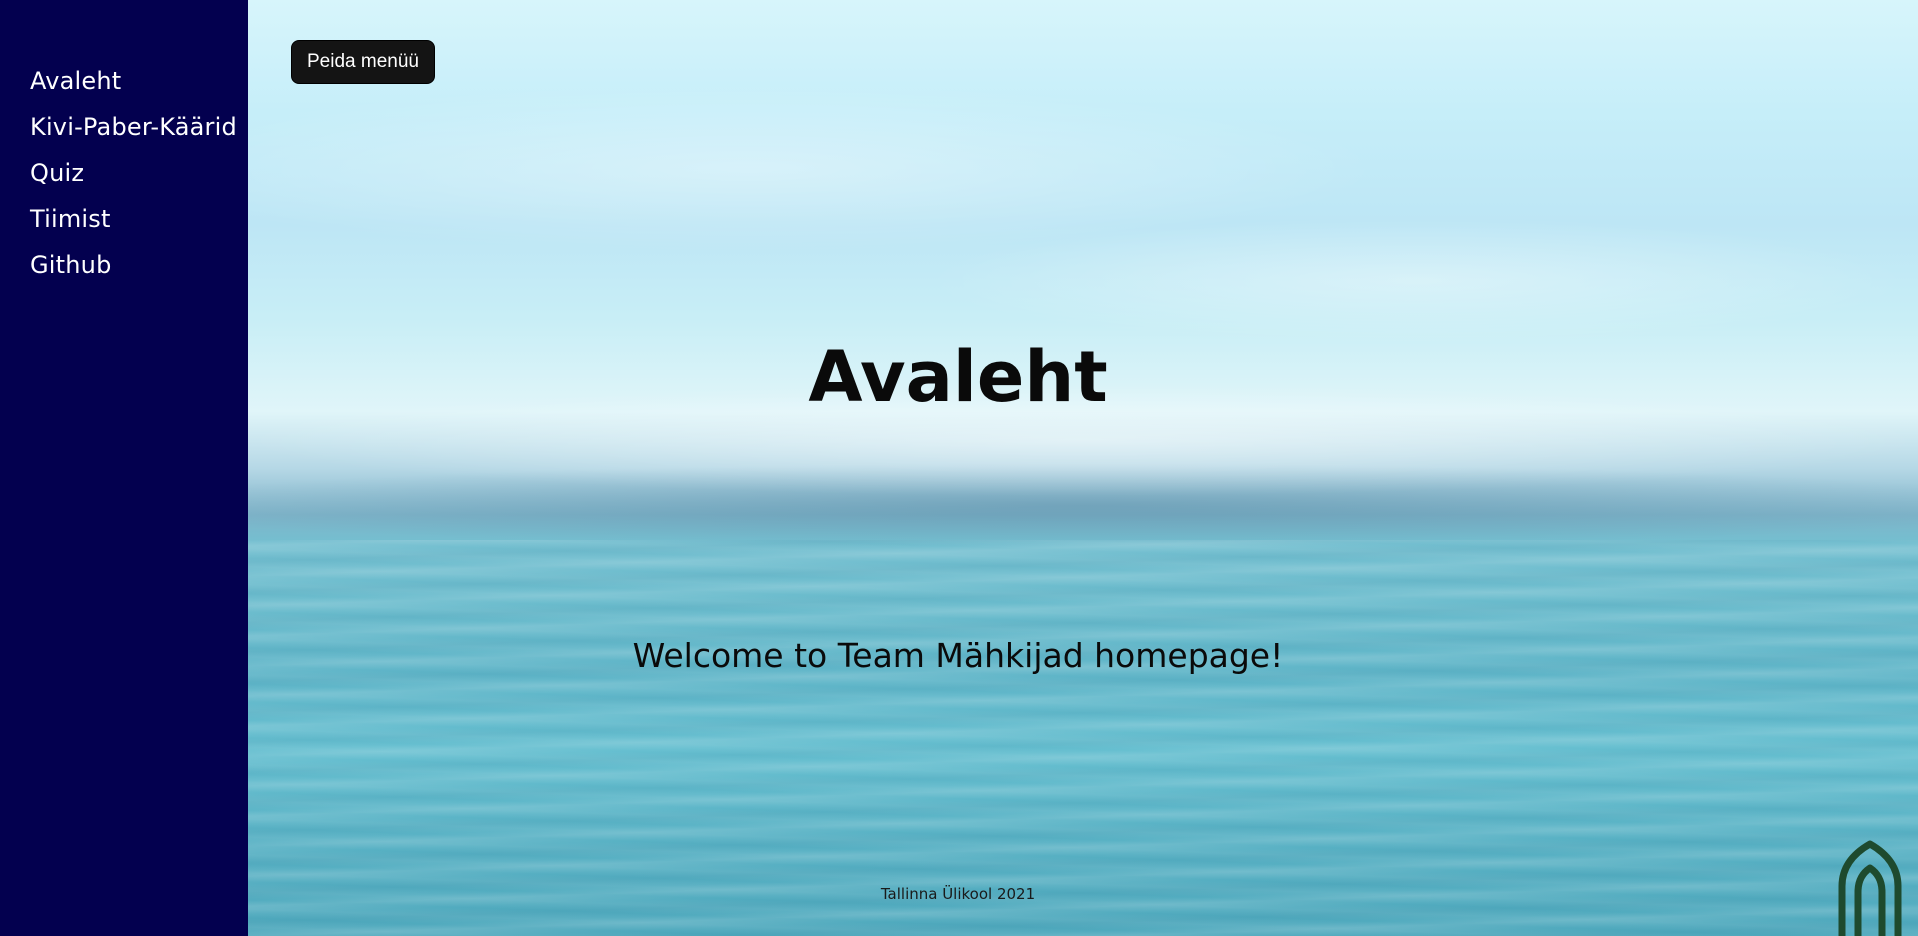  Describe the element at coordinates (363, 62) in the screenshot. I see `hide-menu-button: Peida menüü` at that location.